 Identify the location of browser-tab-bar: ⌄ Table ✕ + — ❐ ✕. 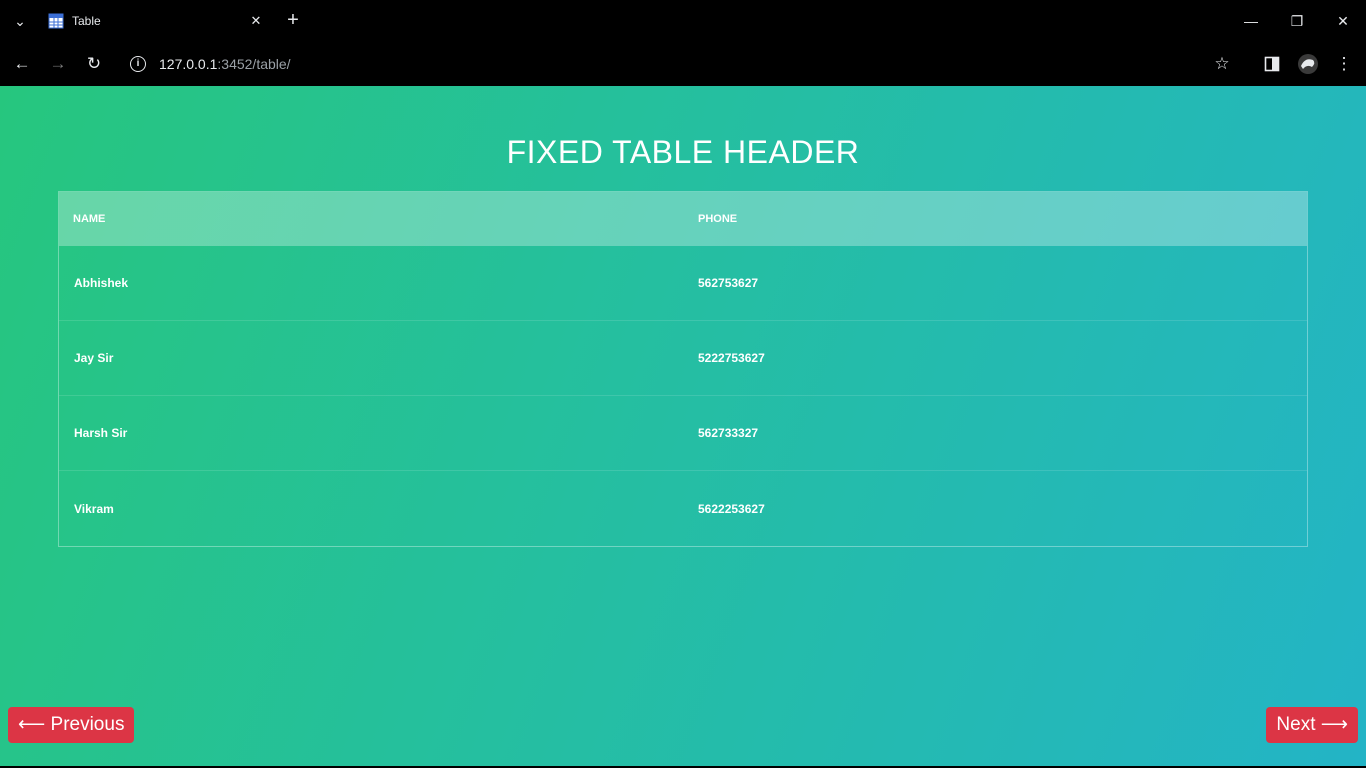
(683, 21).